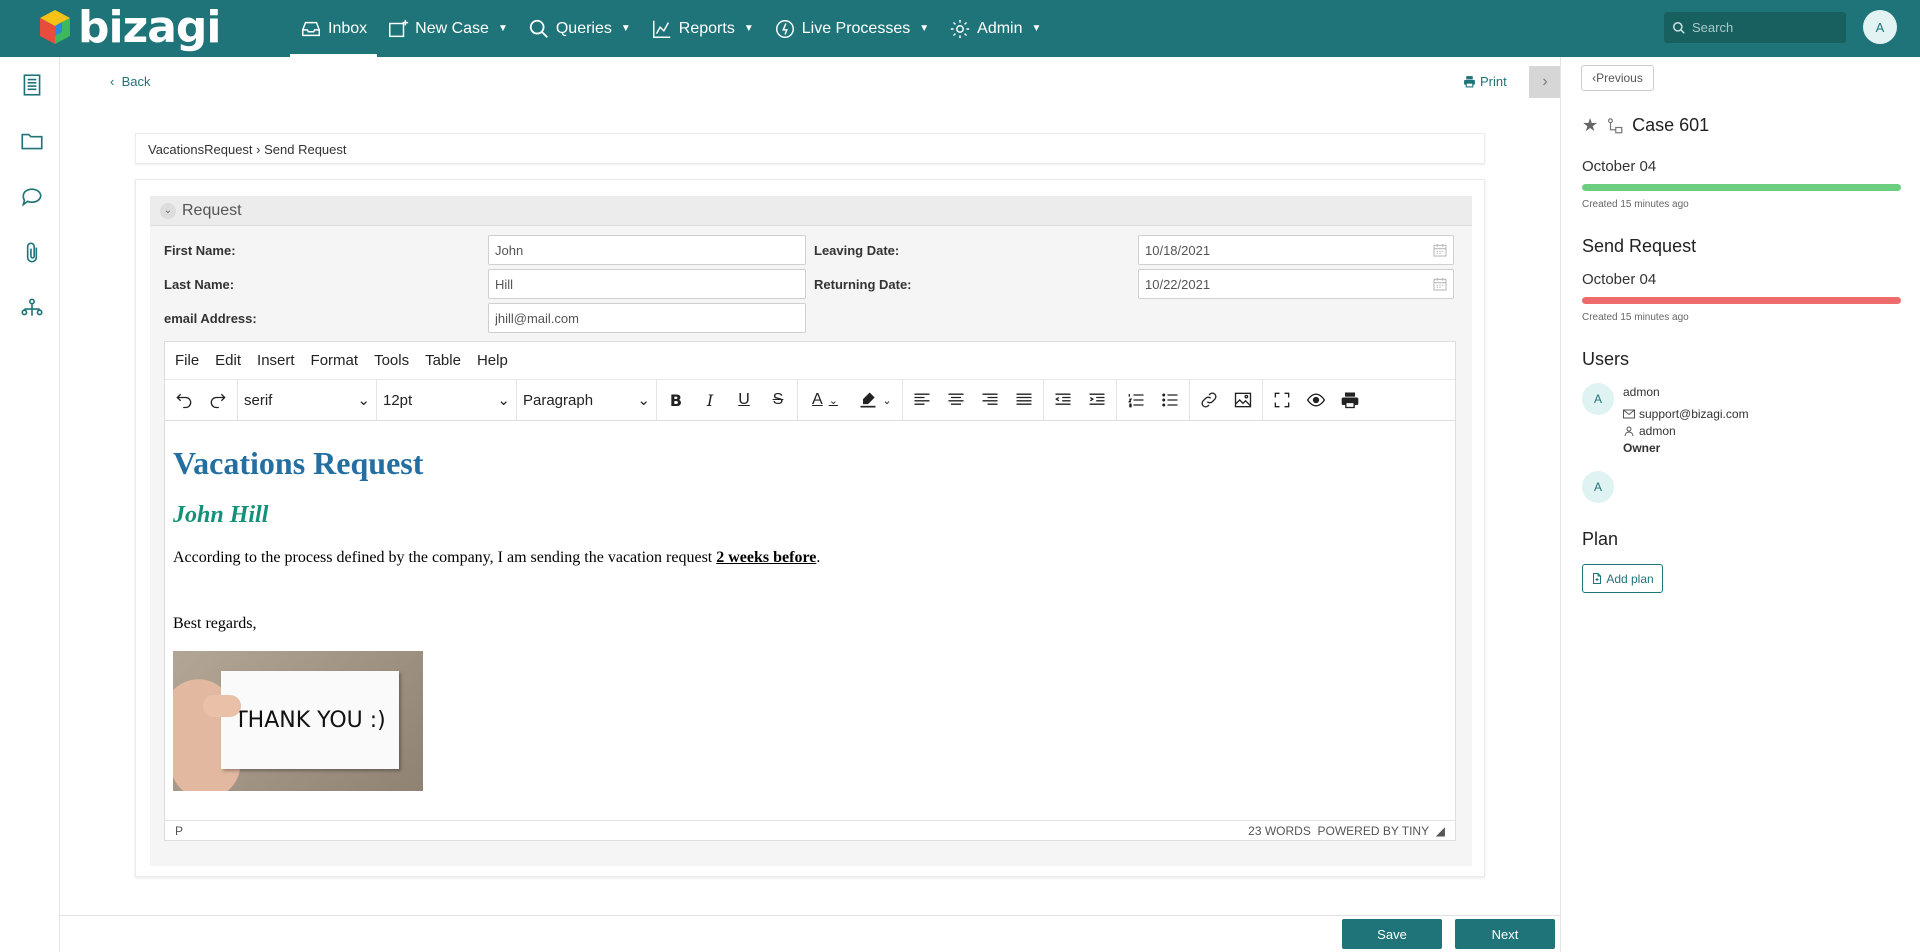 This screenshot has height=952, width=1920. I want to click on nav-reports-label: Reports, so click(706, 28).